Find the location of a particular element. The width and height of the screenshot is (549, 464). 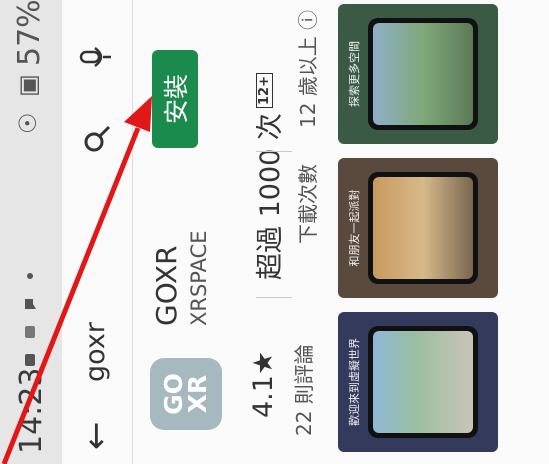

logo-text-bottom: XR is located at coordinates (197, 394).